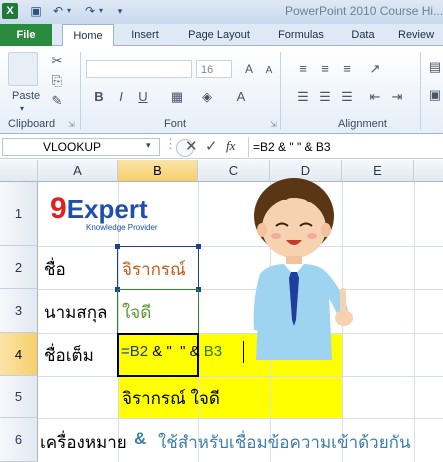 The height and width of the screenshot is (462, 443). Describe the element at coordinates (19, 311) in the screenshot. I see `row-header-3: 3` at that location.